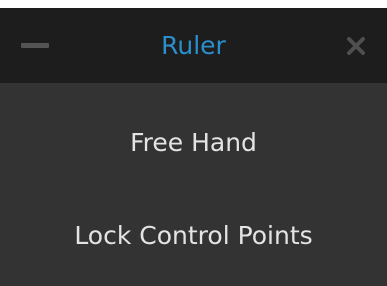 The image size is (387, 286). I want to click on panel-title: Ruler, so click(193, 45).